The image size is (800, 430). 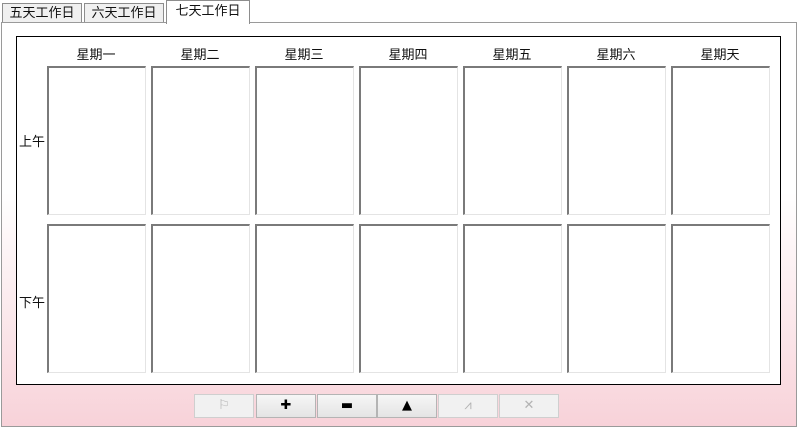 What do you see at coordinates (512, 55) in the screenshot?
I see `day-header-friday: 星期五` at bounding box center [512, 55].